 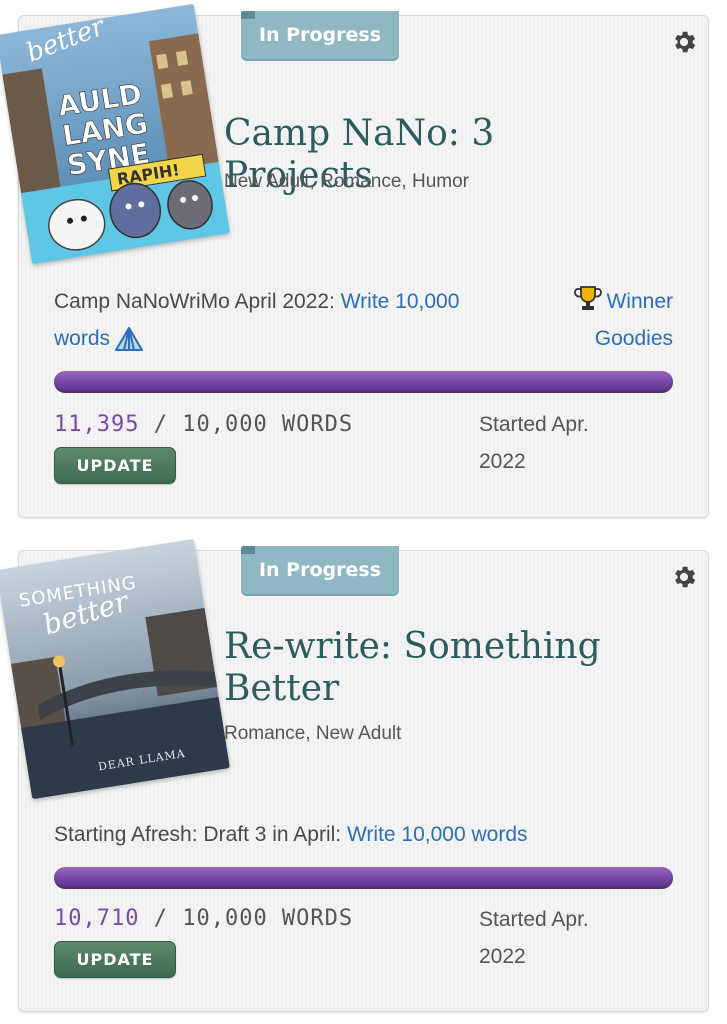 What do you see at coordinates (115, 669) in the screenshot?
I see `book-cover: SOMETHING better DEAR LLAMA` at bounding box center [115, 669].